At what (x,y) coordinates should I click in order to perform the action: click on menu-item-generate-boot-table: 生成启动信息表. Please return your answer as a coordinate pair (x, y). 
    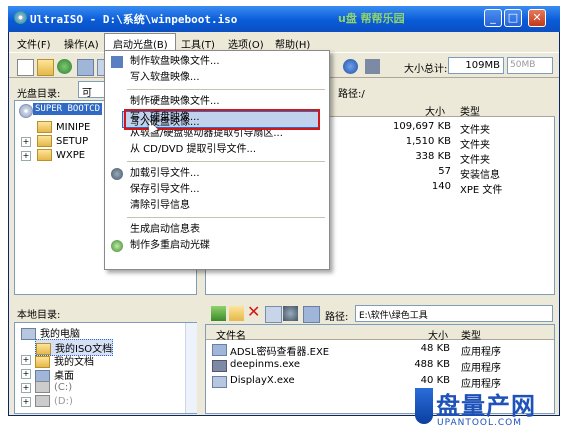
    Looking at the image, I should click on (217, 230).